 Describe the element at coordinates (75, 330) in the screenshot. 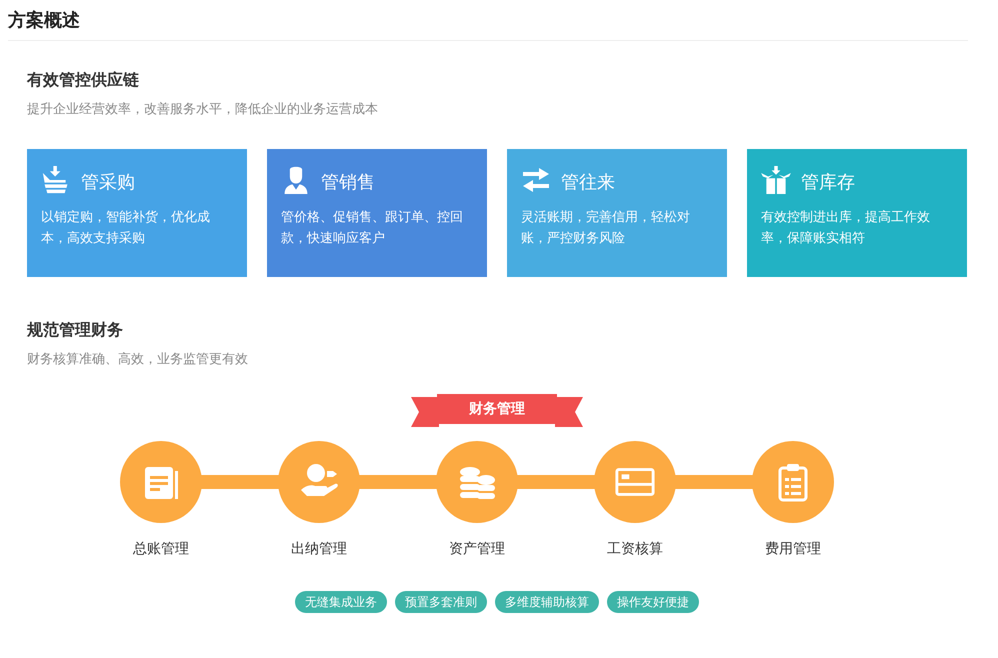

I see `section-title: 规范管理财务` at that location.